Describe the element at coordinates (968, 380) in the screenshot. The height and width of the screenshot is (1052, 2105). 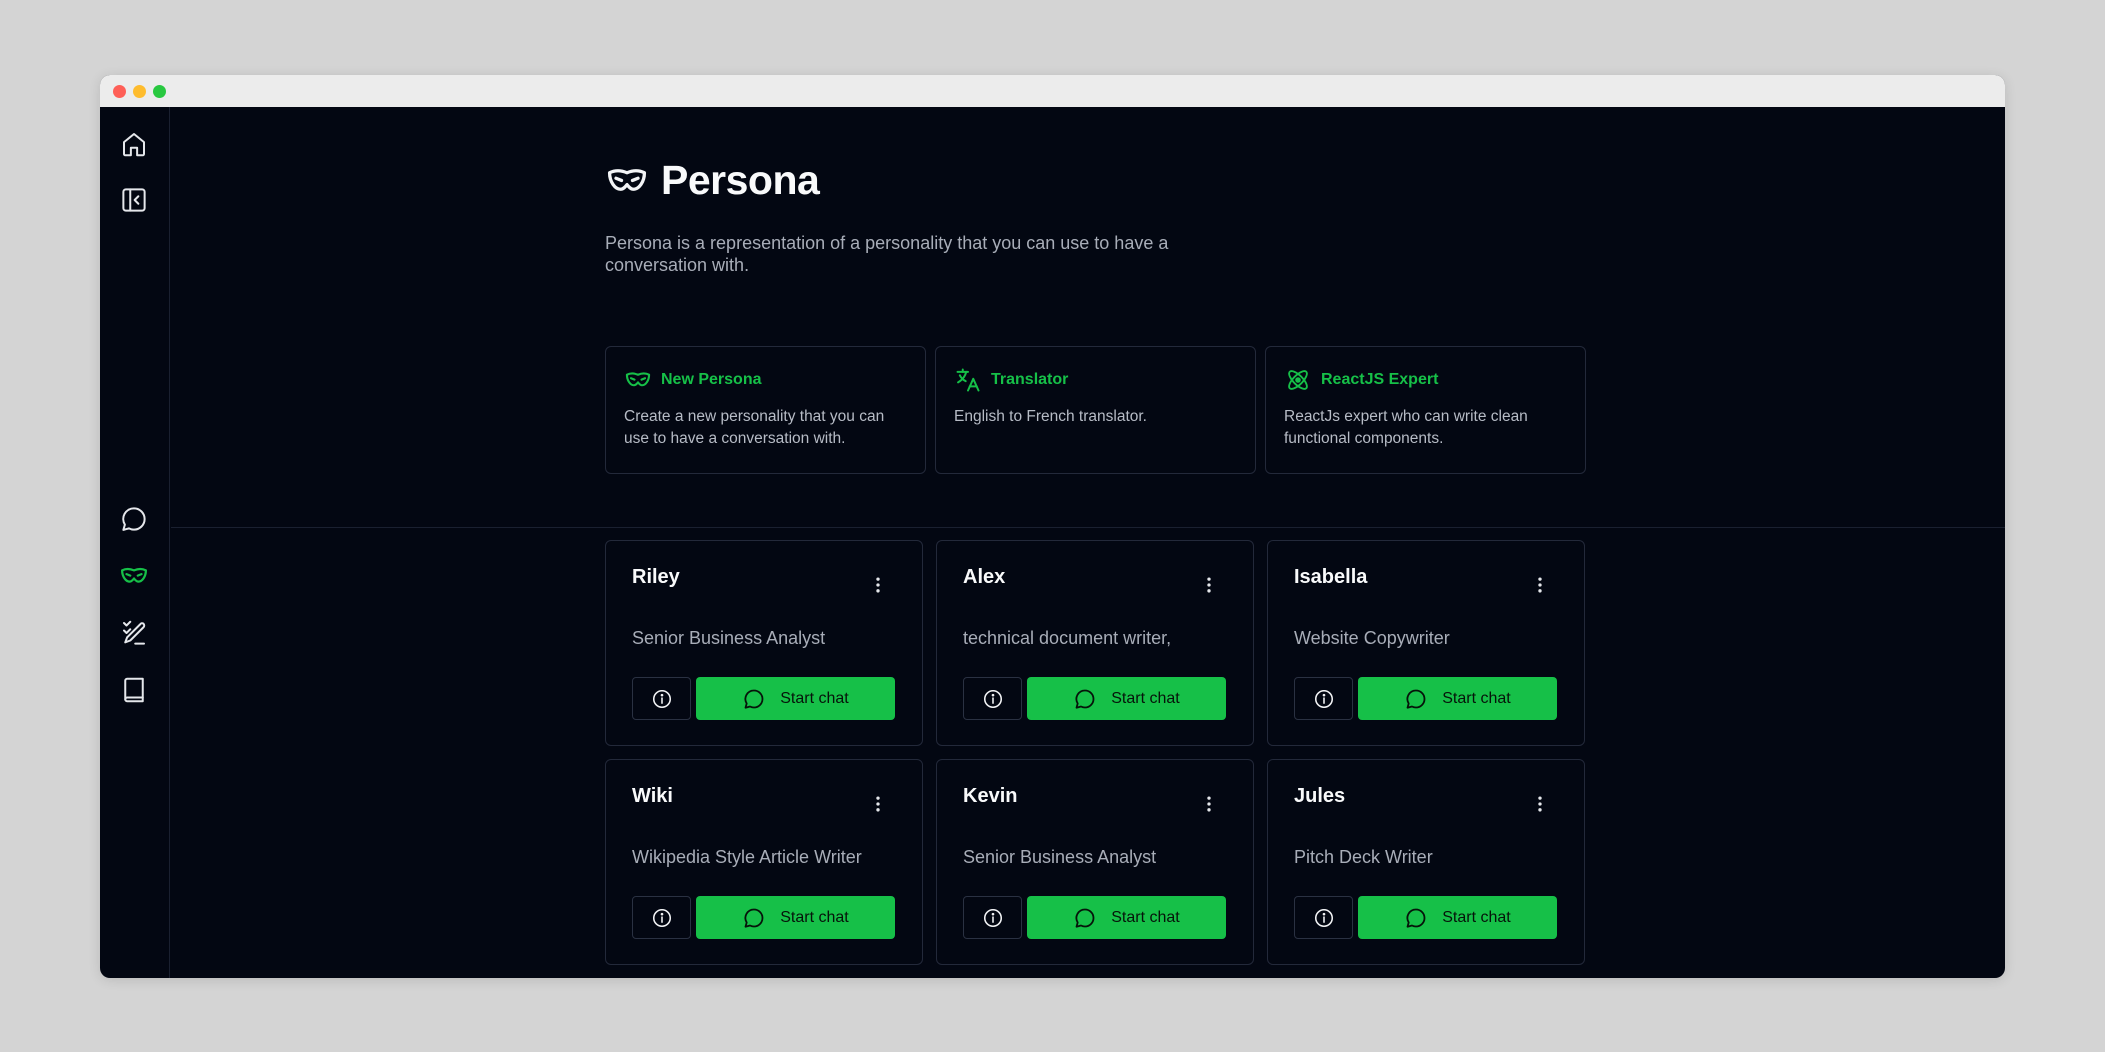
I see `translate-icon` at that location.